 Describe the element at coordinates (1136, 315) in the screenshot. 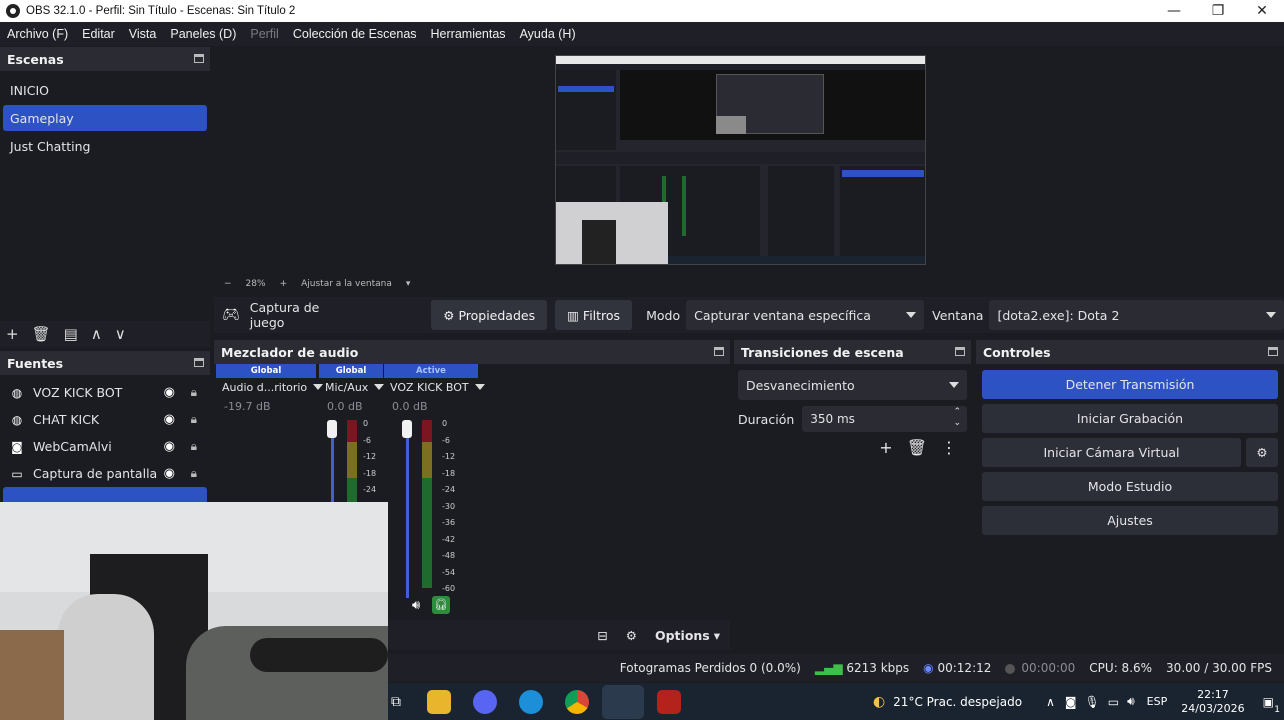

I see `window-select: [dota2.exe]: Dota 2` at that location.